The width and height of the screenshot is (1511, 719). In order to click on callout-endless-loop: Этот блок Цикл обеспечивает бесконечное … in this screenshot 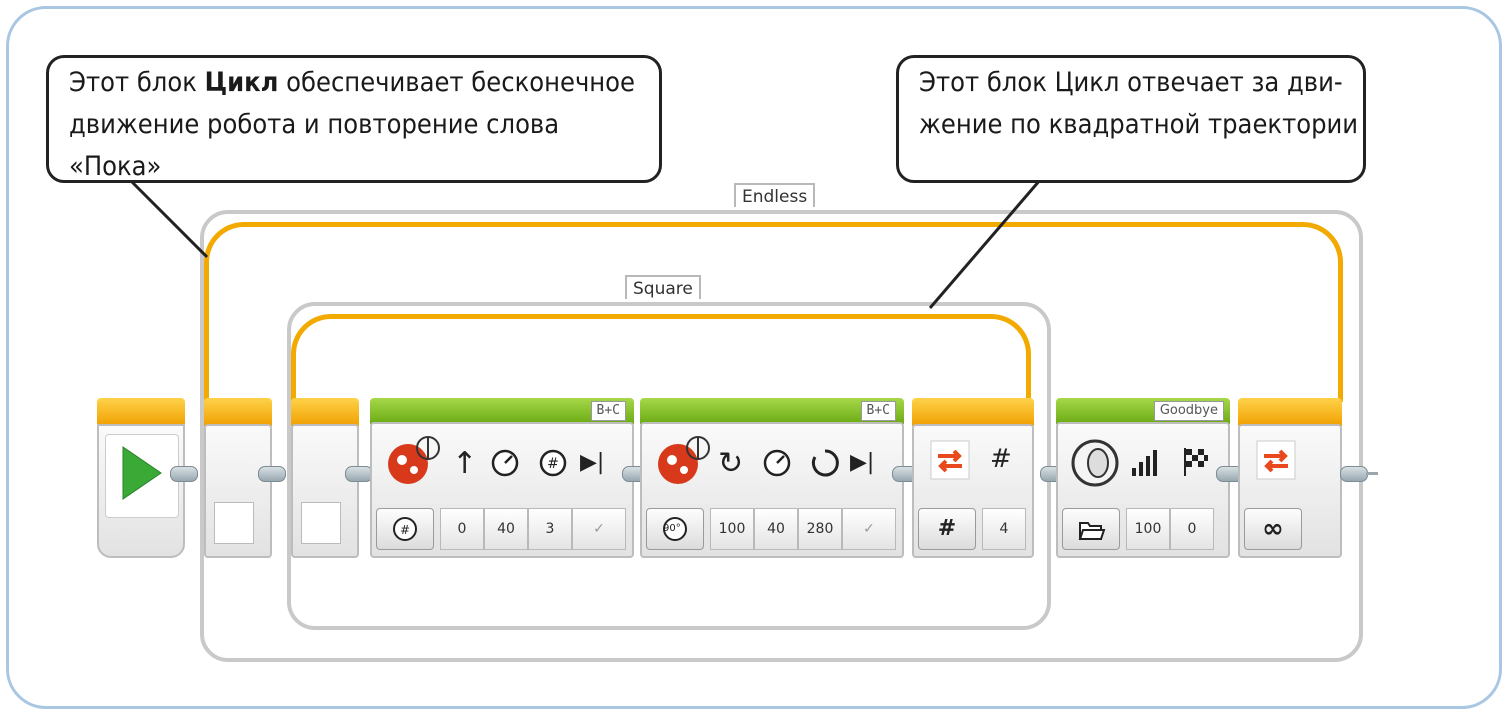, I will do `click(354, 119)`.